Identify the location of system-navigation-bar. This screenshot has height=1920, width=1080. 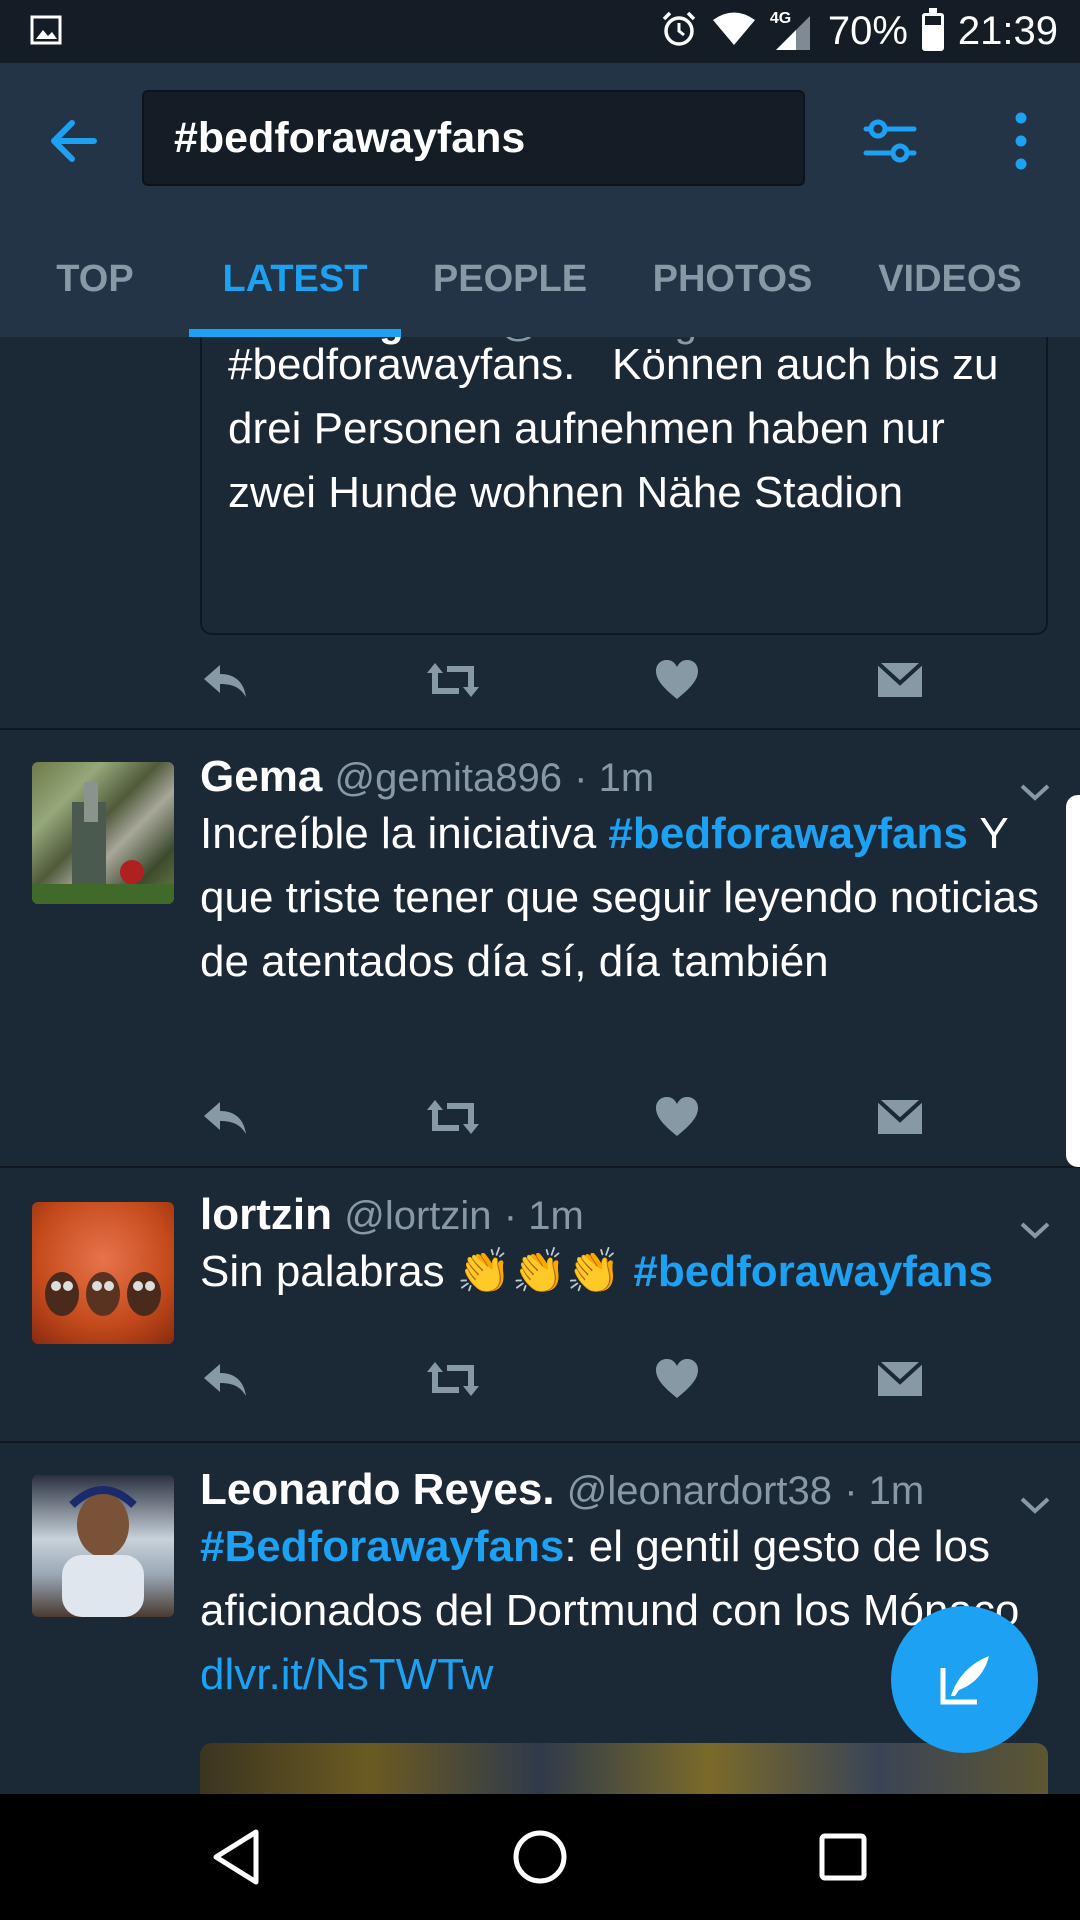
(540, 1857).